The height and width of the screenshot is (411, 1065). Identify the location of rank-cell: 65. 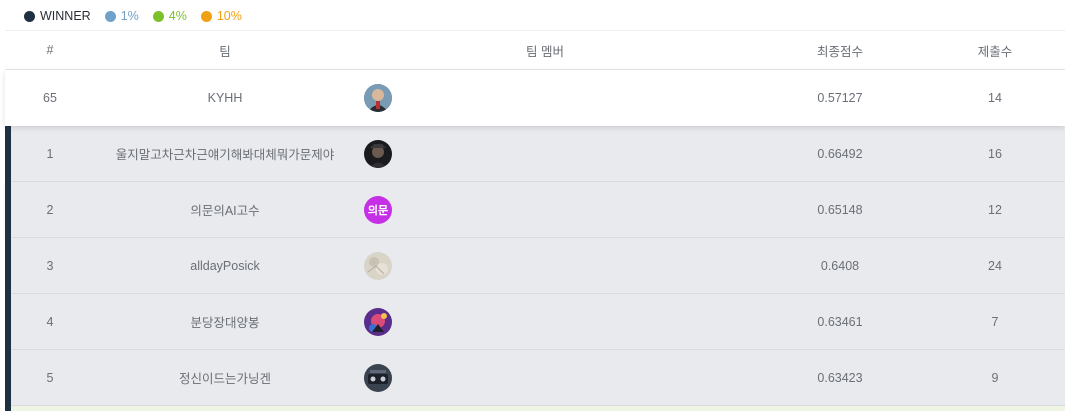
(50, 98).